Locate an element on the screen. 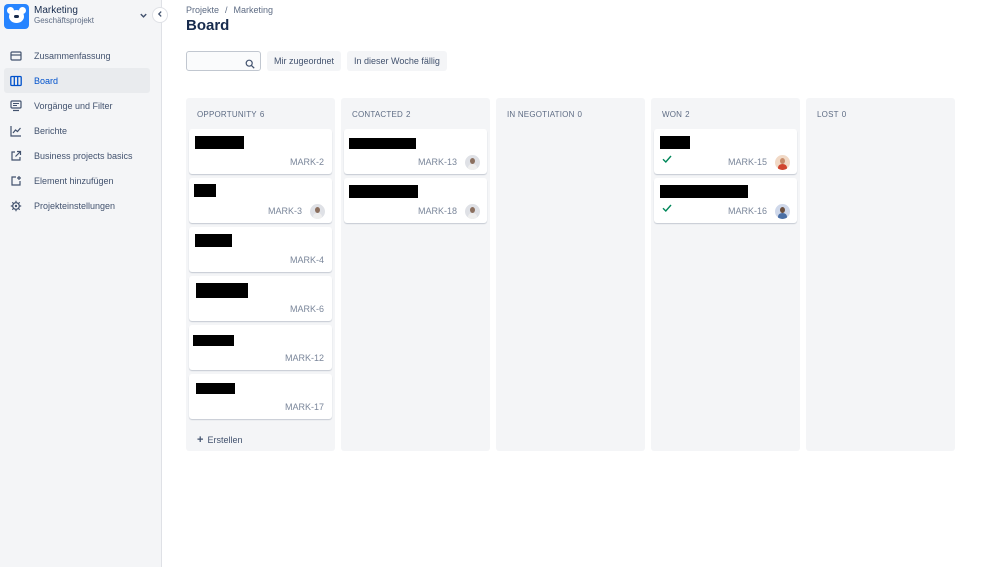 Image resolution: width=999 pixels, height=567 pixels. board-search-input is located at coordinates (223, 61).